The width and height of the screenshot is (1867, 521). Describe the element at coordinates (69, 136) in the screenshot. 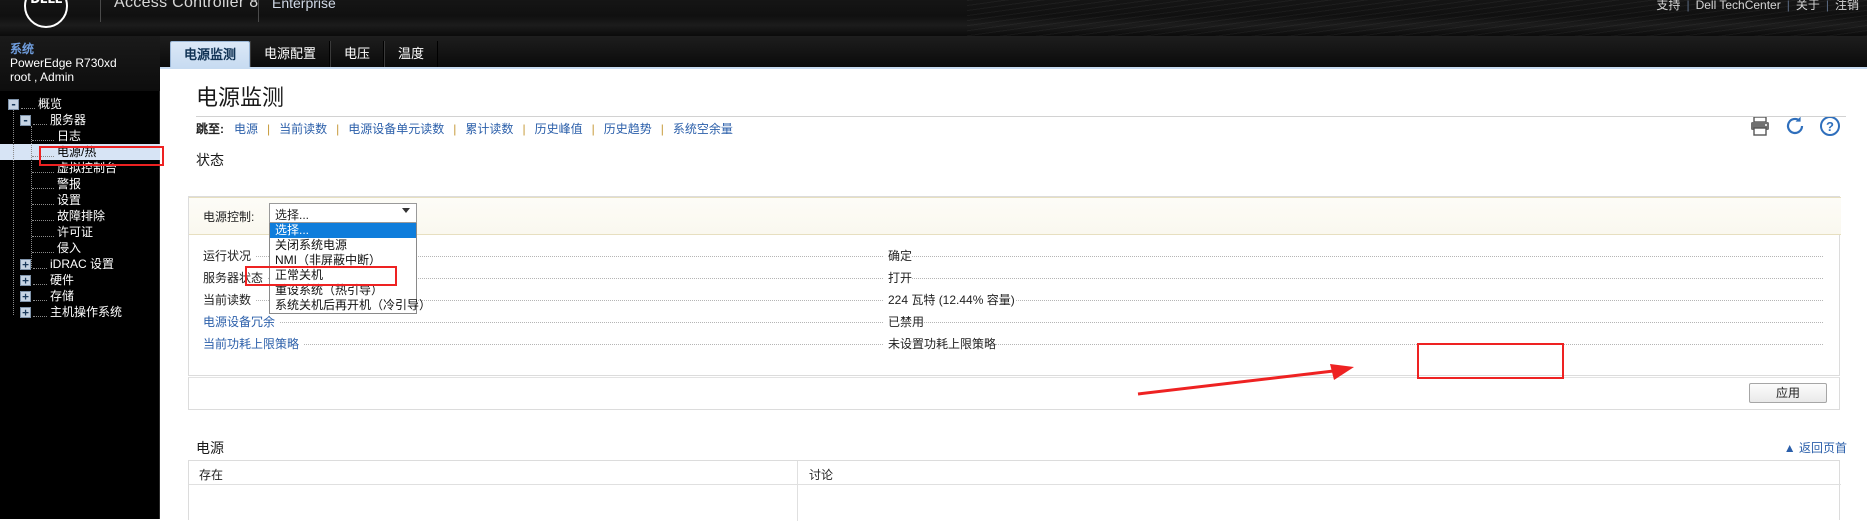

I see `sidebar-item-label: 日志` at that location.